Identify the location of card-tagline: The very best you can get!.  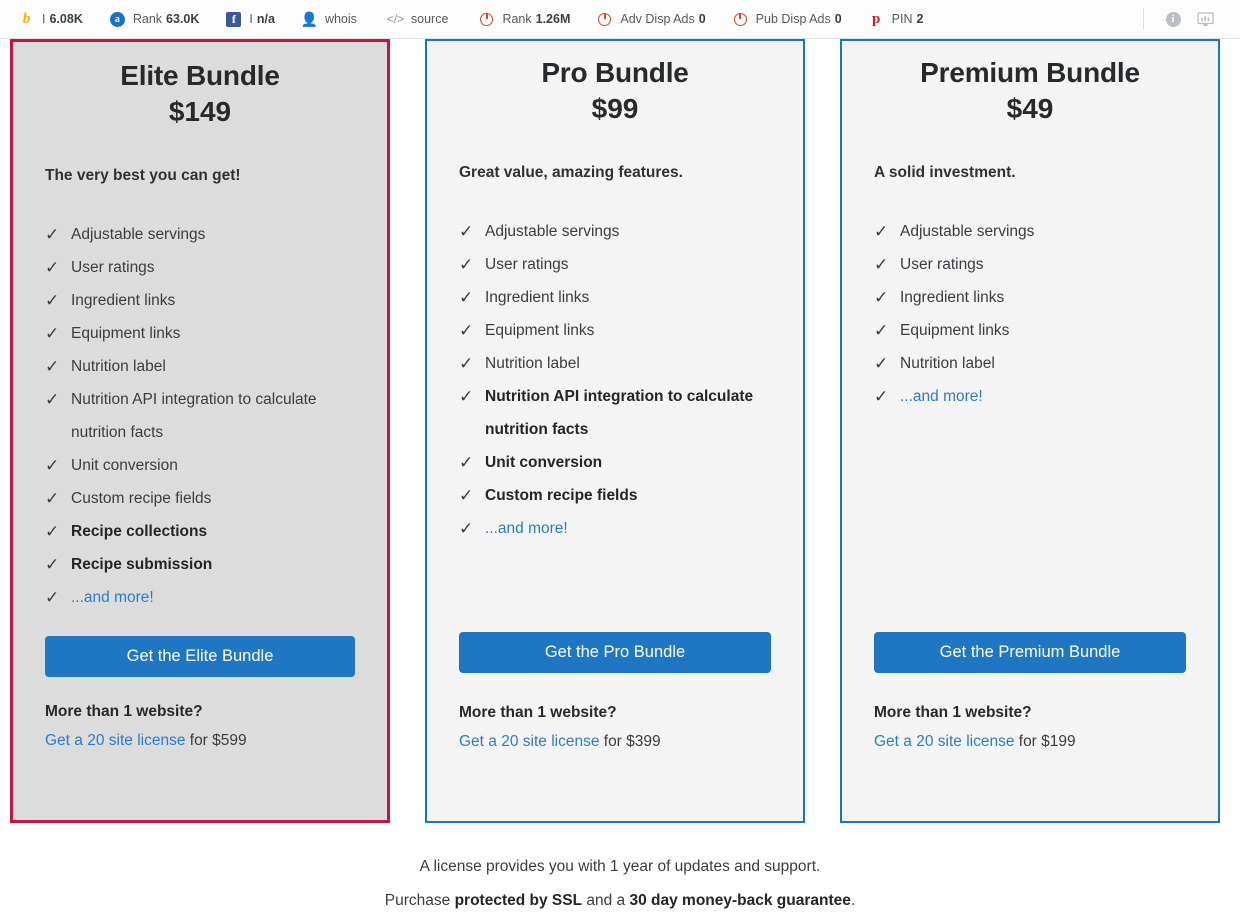
(143, 175).